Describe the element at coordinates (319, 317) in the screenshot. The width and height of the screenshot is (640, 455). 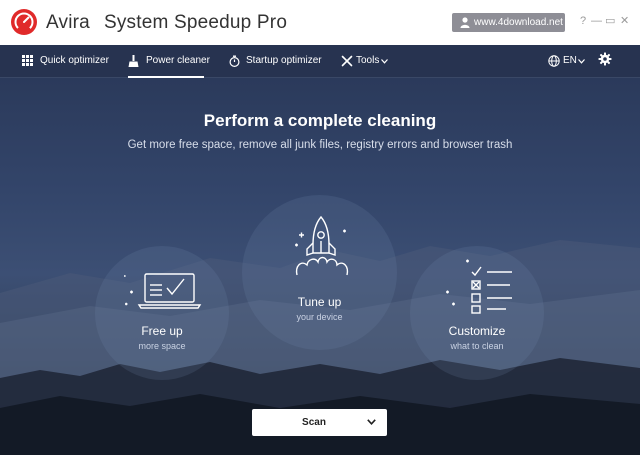
I see `card-subtitle: your device` at that location.